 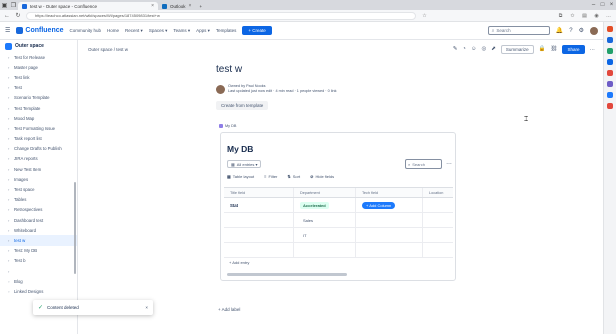 I want to click on new-tab-button: +, so click(x=200, y=6).